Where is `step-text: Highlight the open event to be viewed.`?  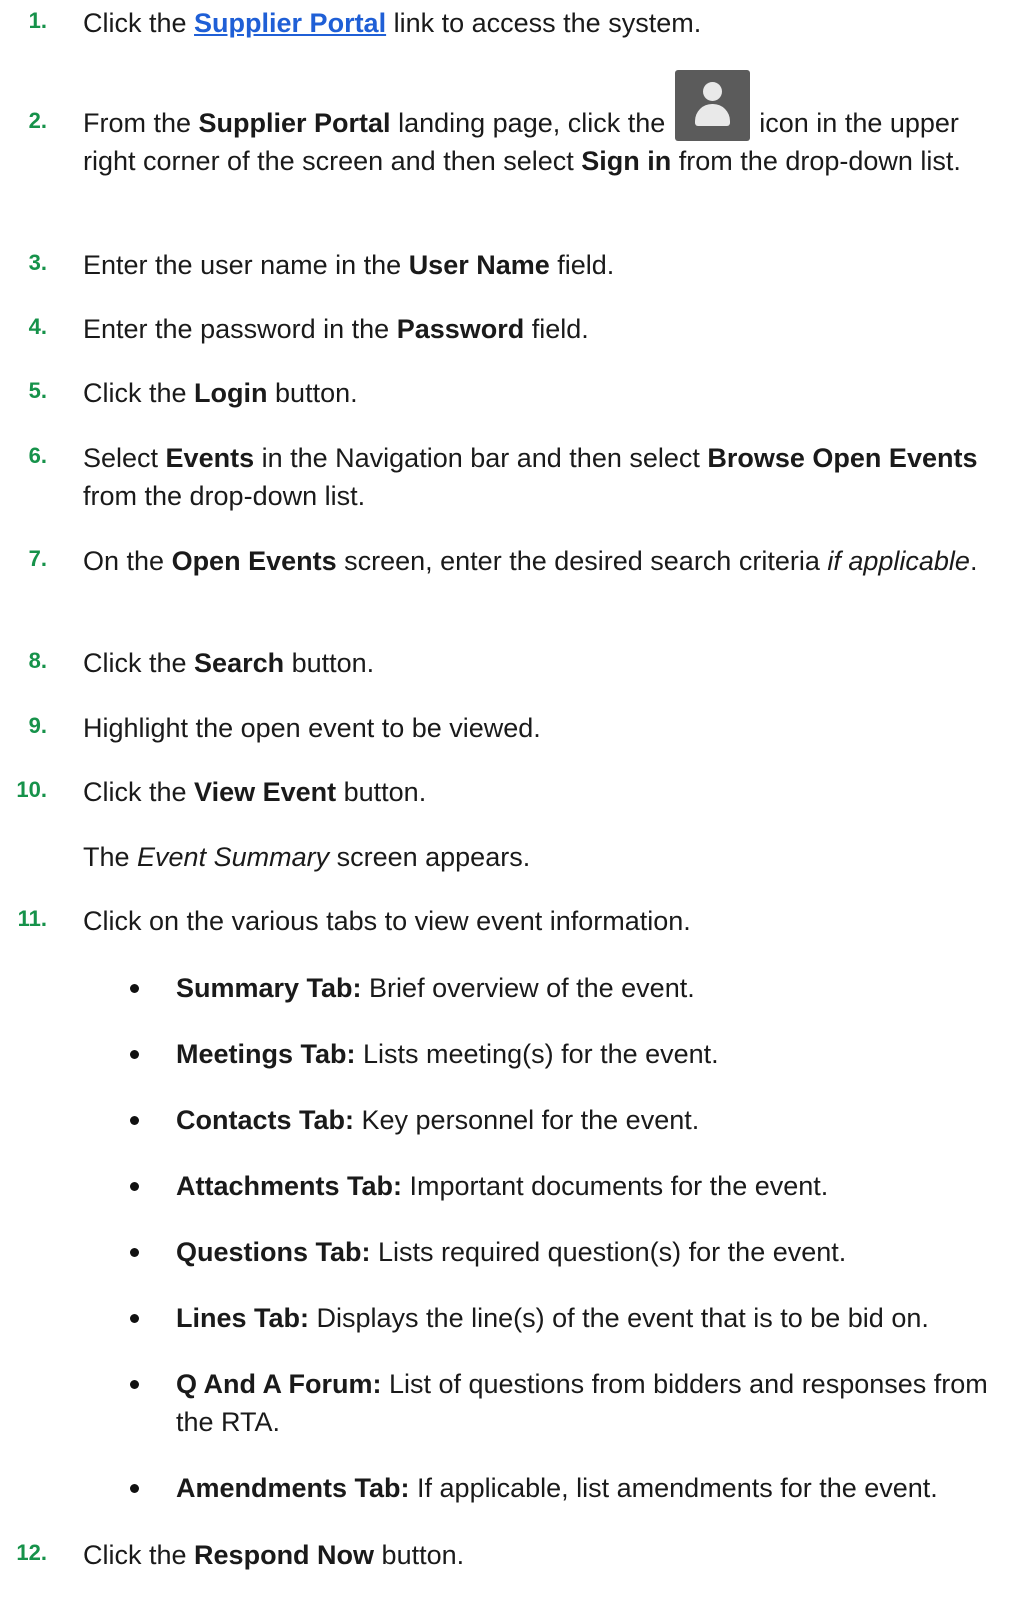 step-text: Highlight the open event to be viewed. is located at coordinates (312, 728).